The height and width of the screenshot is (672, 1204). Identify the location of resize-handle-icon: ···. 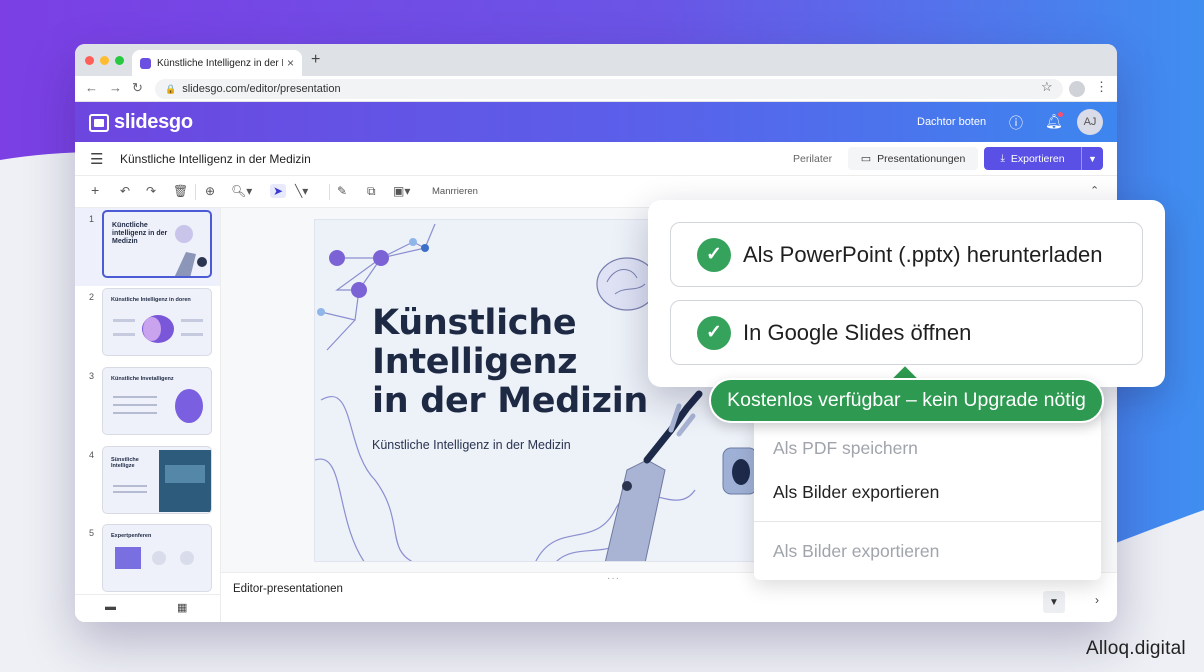
(613, 578).